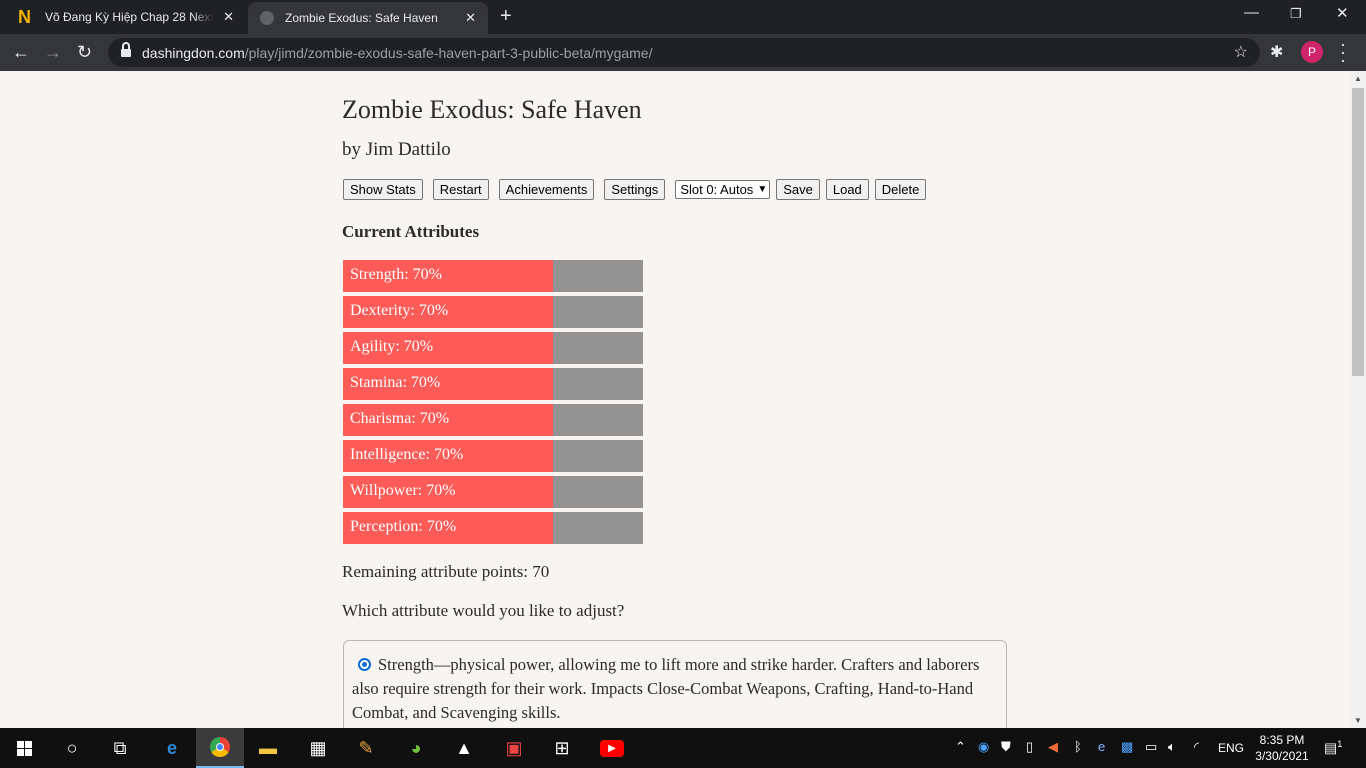  I want to click on paint-icon: ✎, so click(366, 748).